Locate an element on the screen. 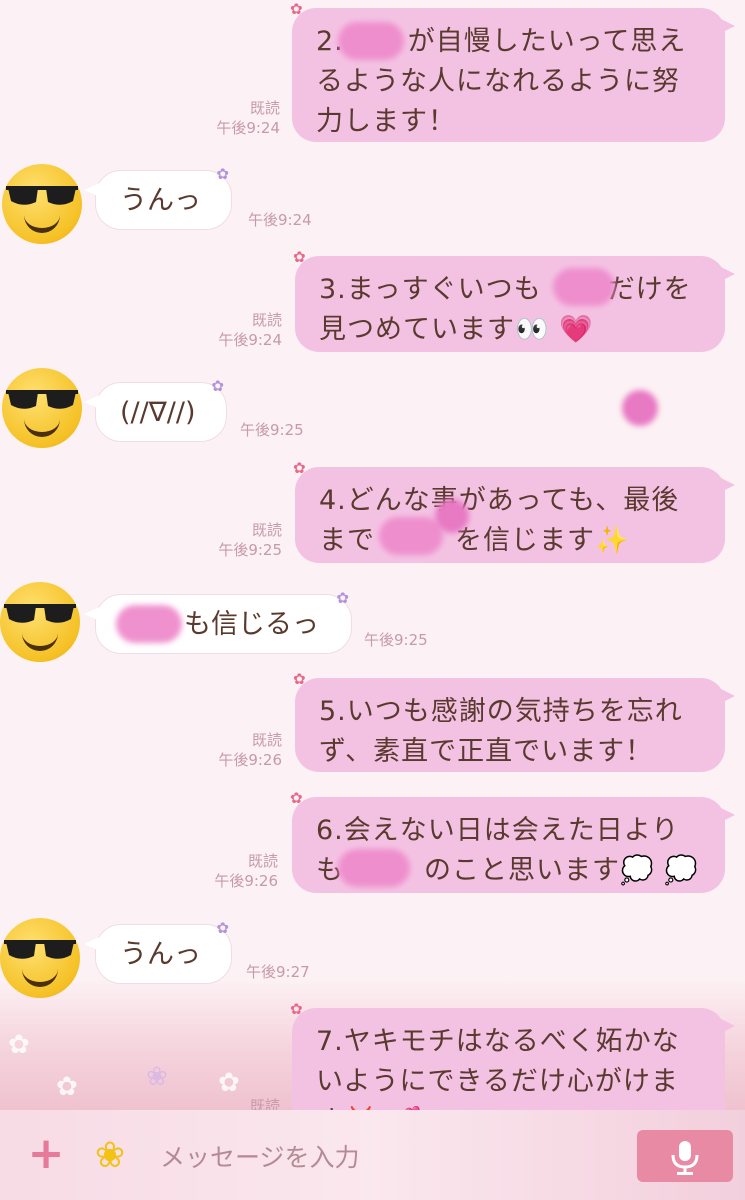 The height and width of the screenshot is (1200, 745). my-message-bubble: ✿ 2. が自慢したいって思え るような人になれるように努 力します！ is located at coordinates (512, 72).